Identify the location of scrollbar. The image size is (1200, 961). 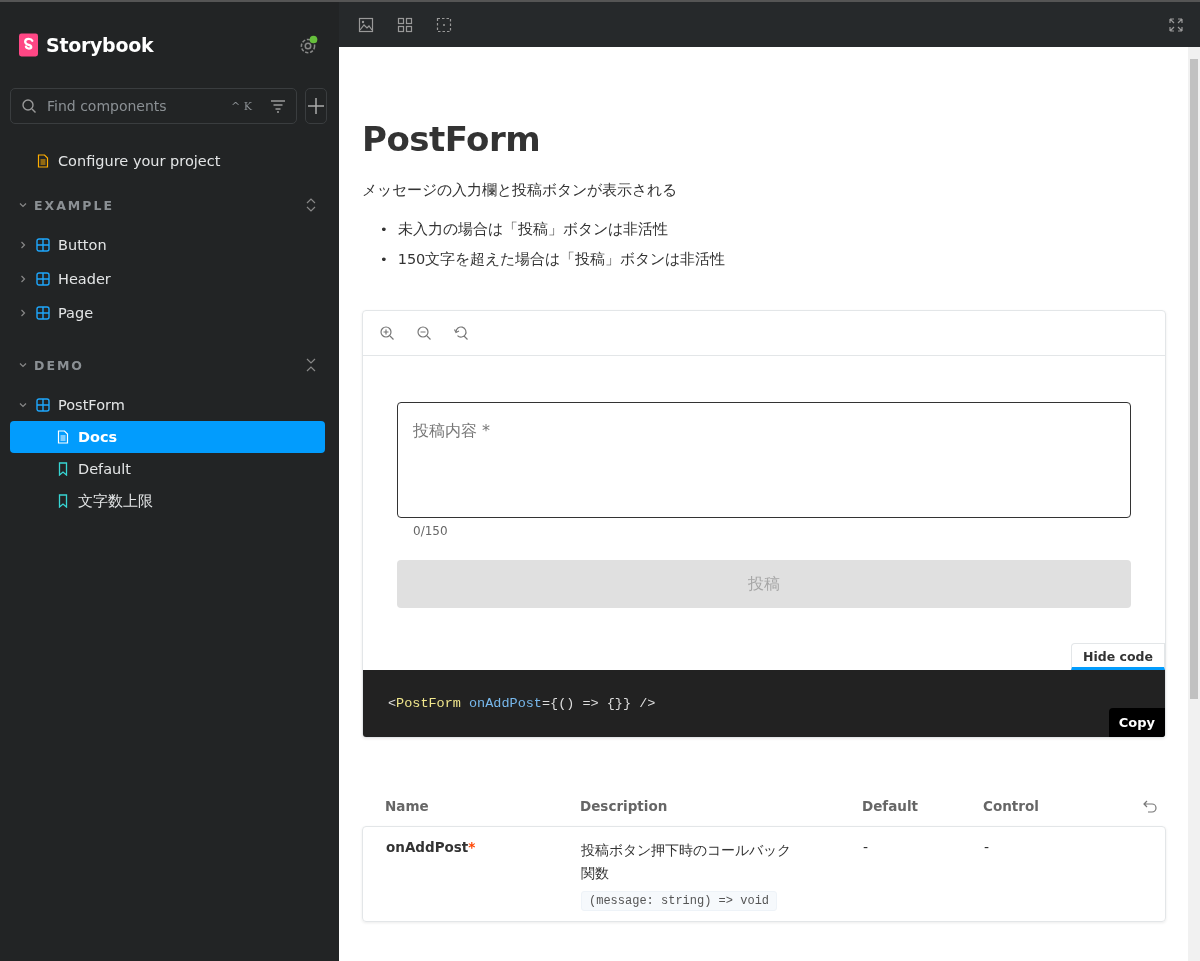
(1194, 504).